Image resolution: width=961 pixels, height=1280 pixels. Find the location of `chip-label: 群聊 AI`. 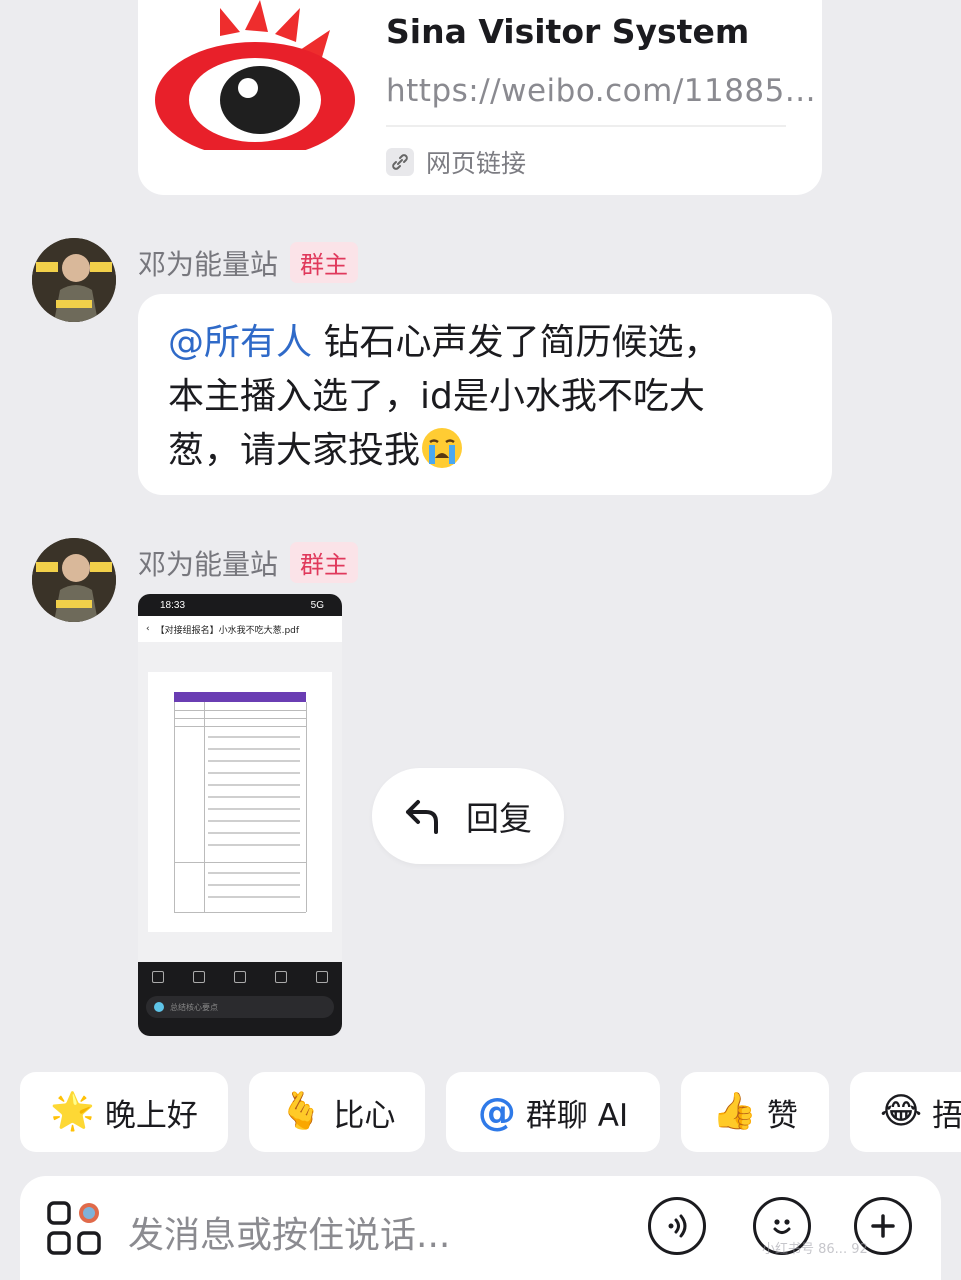

chip-label: 群聊 AI is located at coordinates (577, 1115).